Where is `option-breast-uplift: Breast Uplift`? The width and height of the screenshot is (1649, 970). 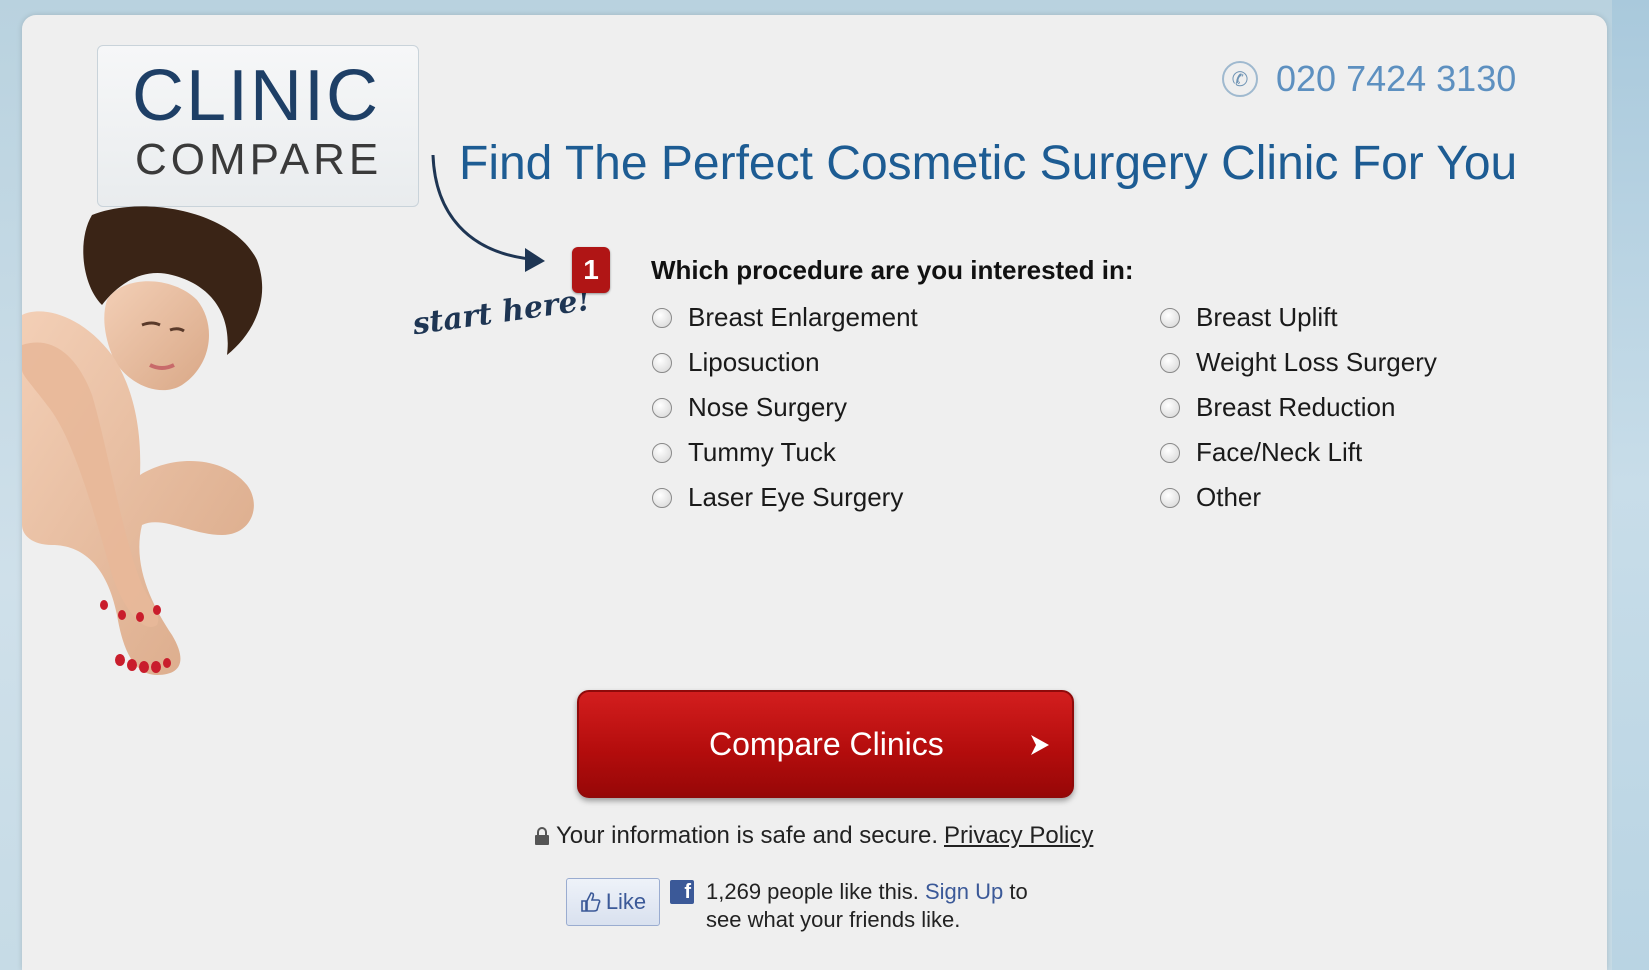 option-breast-uplift: Breast Uplift is located at coordinates (1249, 317).